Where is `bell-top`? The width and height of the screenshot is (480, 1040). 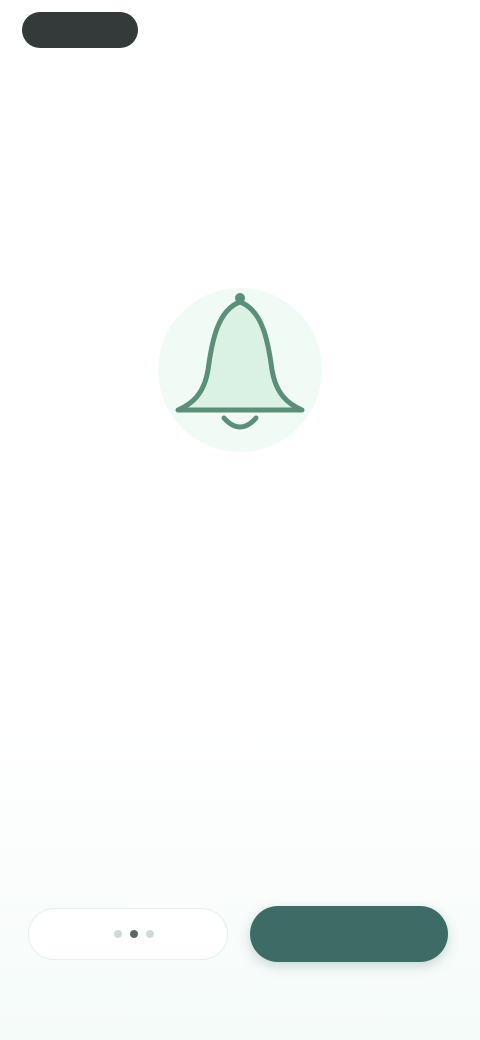 bell-top is located at coordinates (240, 298).